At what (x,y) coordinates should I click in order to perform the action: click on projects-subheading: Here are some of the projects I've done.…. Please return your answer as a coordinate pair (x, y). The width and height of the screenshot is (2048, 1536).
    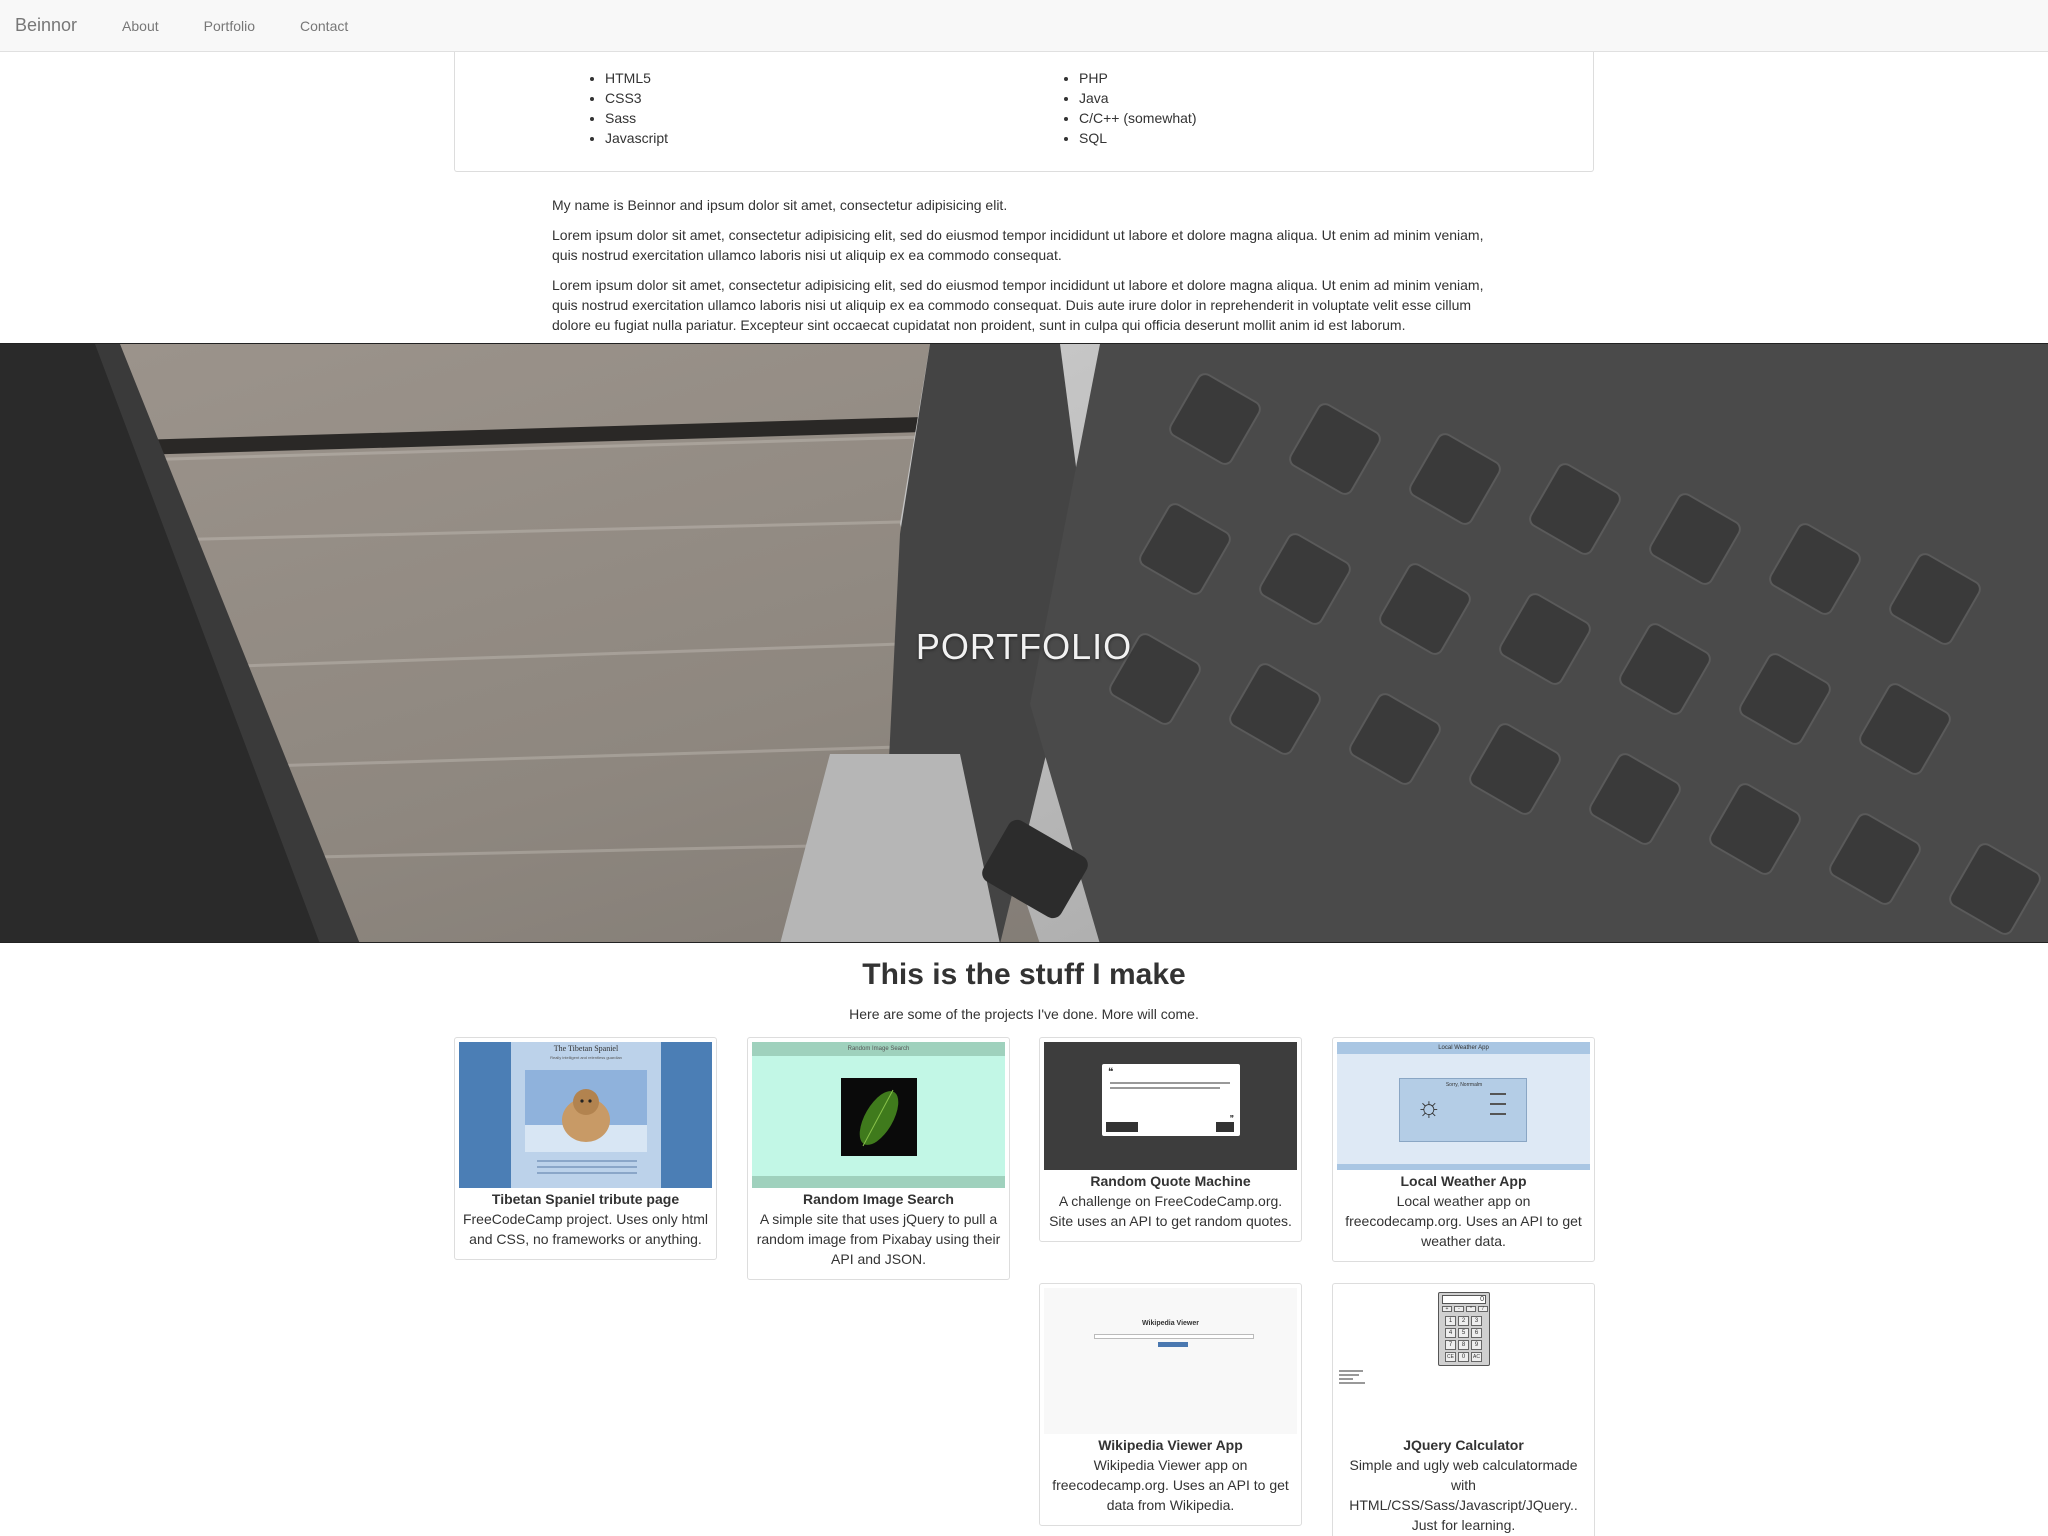
    Looking at the image, I should click on (1024, 1014).